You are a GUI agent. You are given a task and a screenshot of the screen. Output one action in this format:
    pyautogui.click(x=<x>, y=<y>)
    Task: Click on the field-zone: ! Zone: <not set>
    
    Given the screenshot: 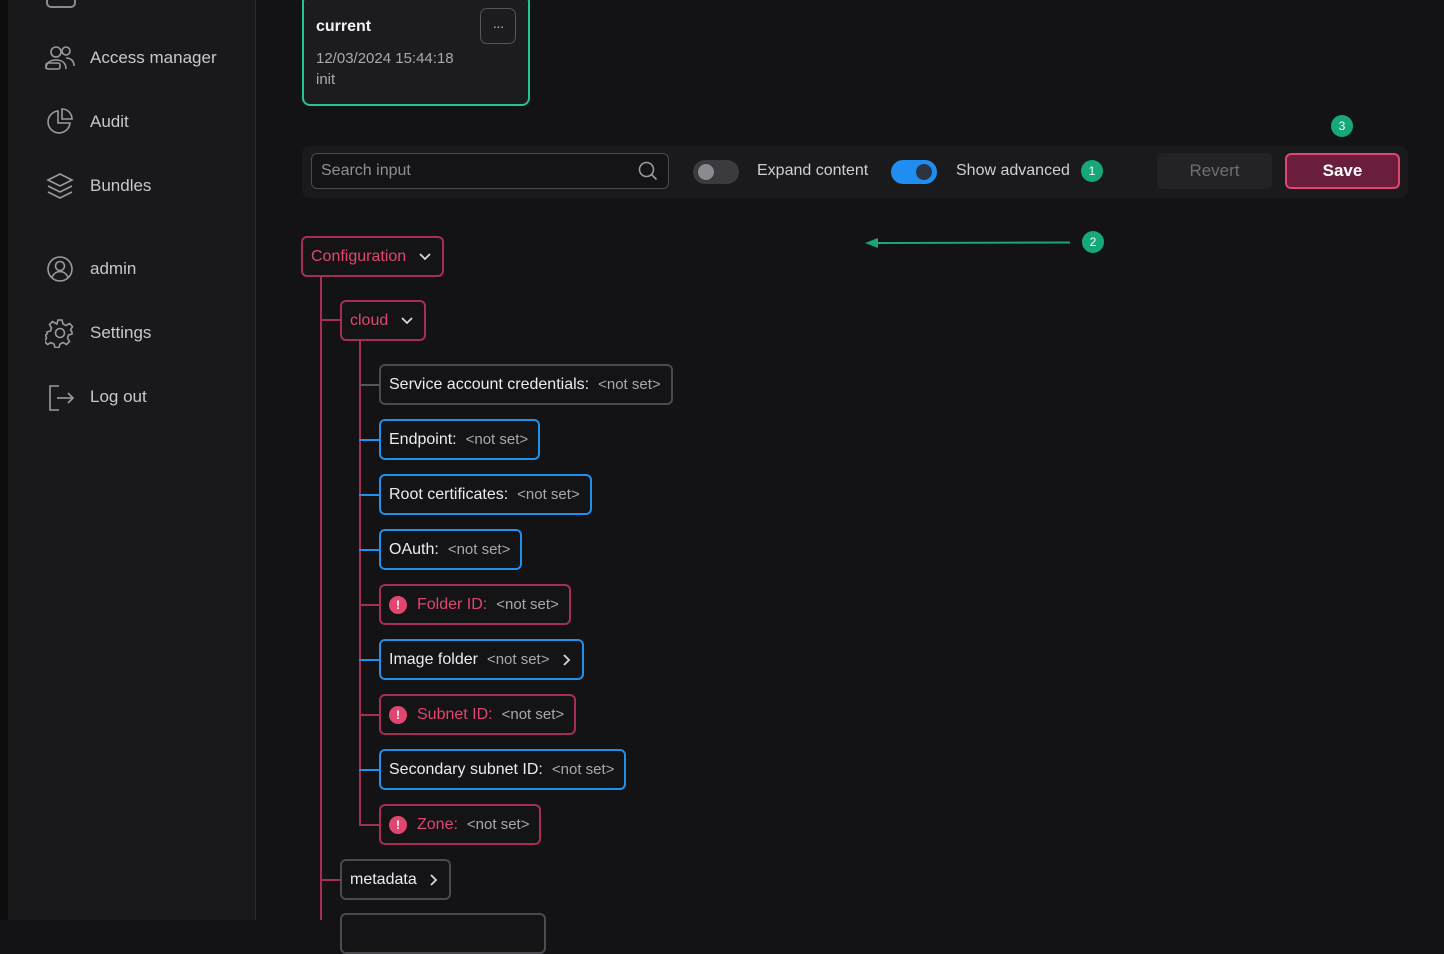 What is the action you would take?
    pyautogui.click(x=460, y=824)
    